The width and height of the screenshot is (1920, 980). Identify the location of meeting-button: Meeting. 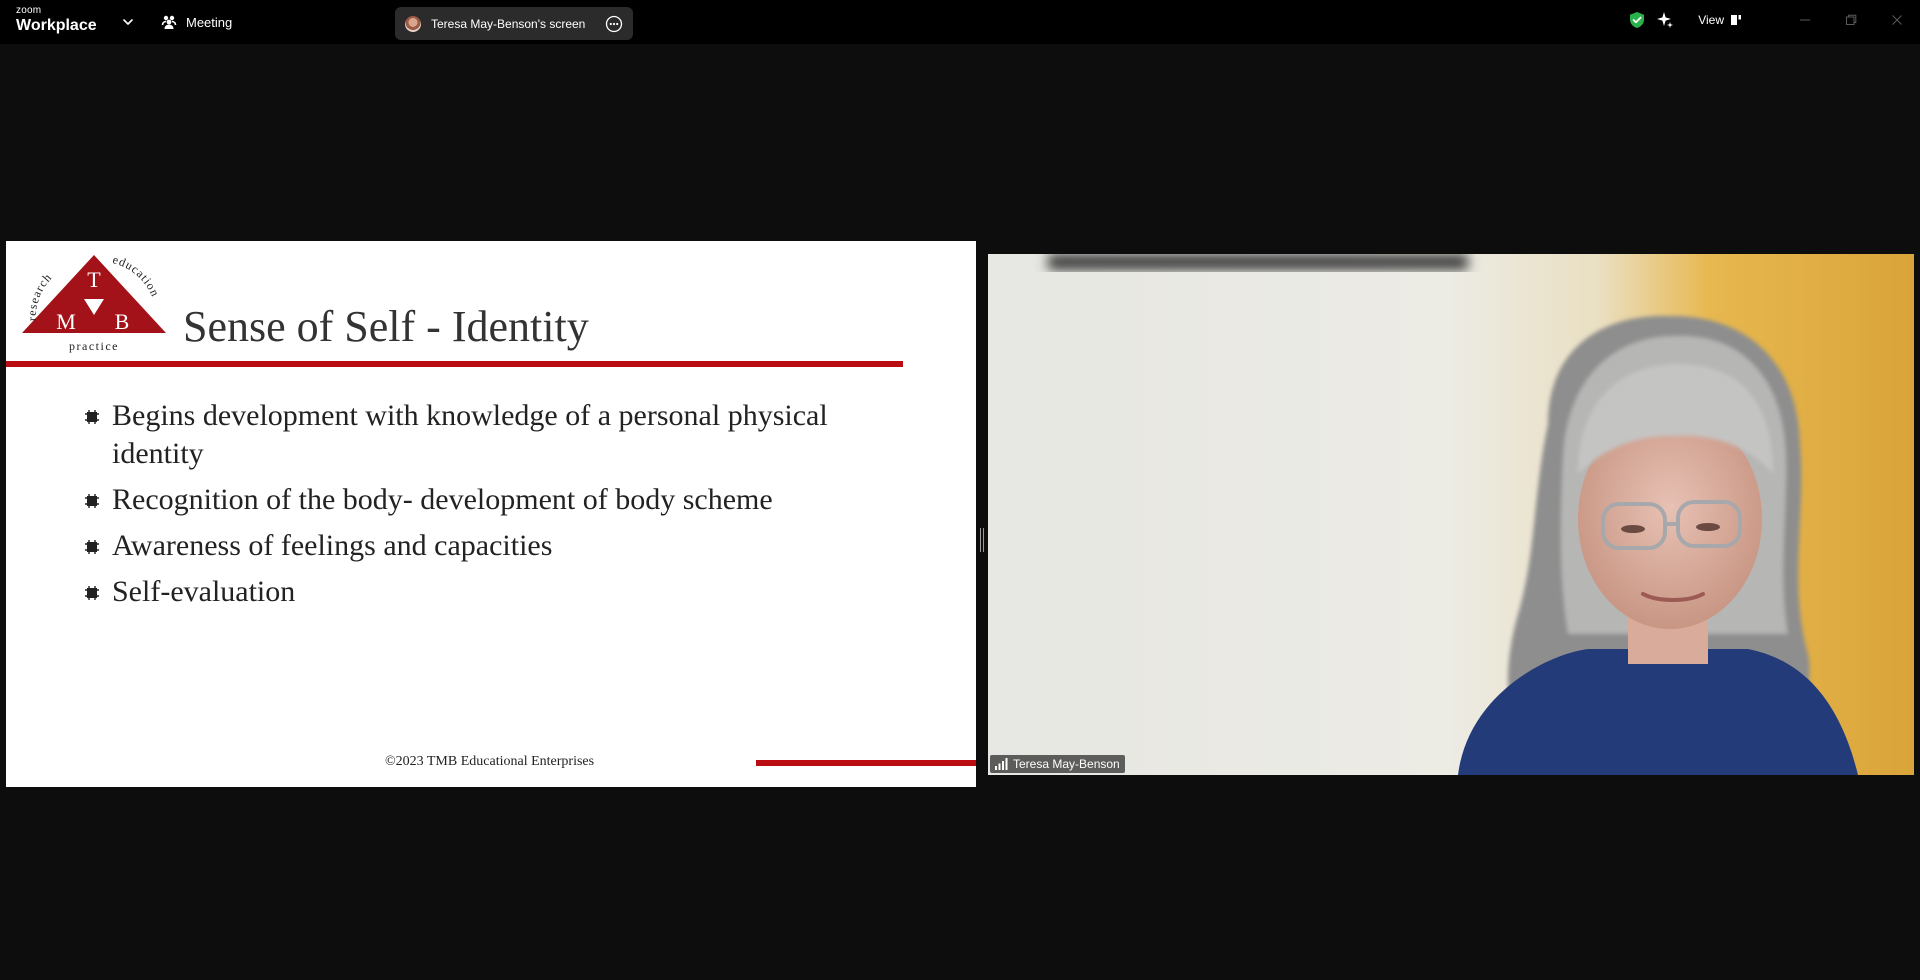
(196, 22).